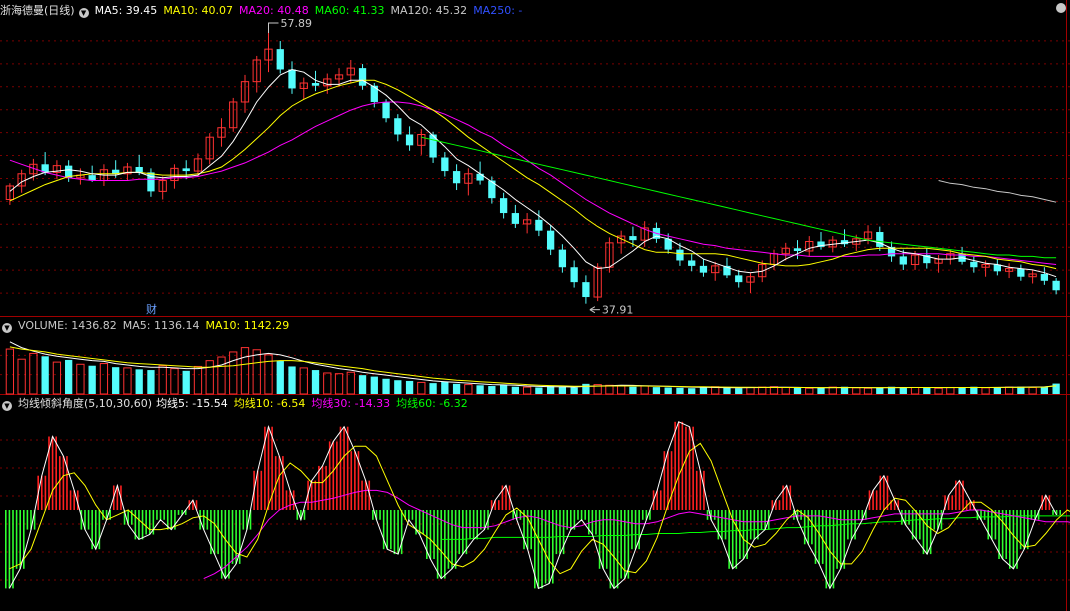 Image resolution: width=1070 pixels, height=611 pixels. I want to click on high-marker-line, so click(273, 28).